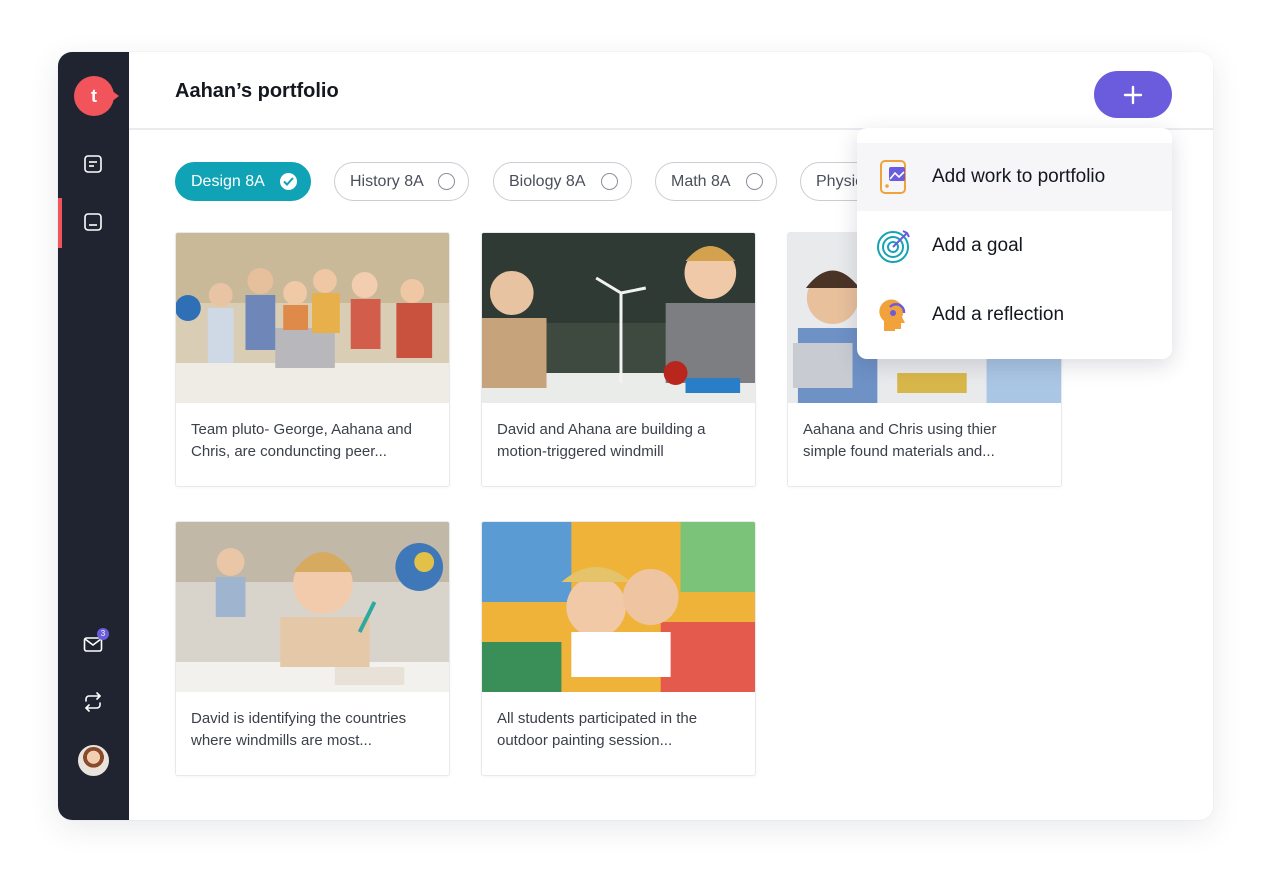  I want to click on logo: t, so click(96, 96).